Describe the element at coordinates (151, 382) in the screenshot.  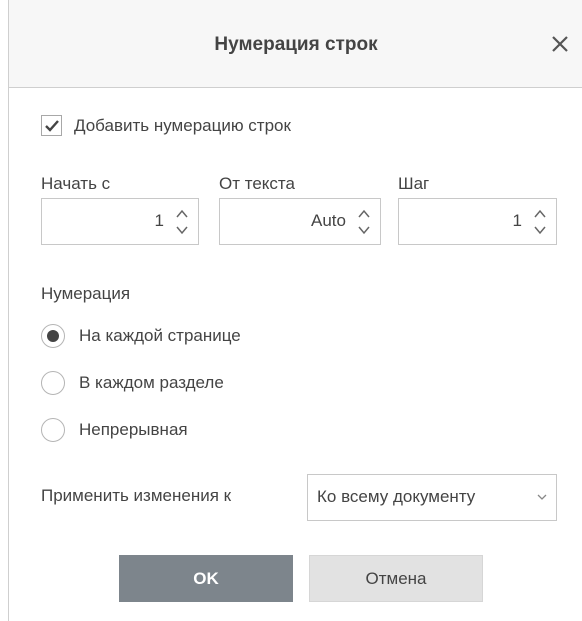
I see `radio-each-section-label: В каждом разделе` at that location.